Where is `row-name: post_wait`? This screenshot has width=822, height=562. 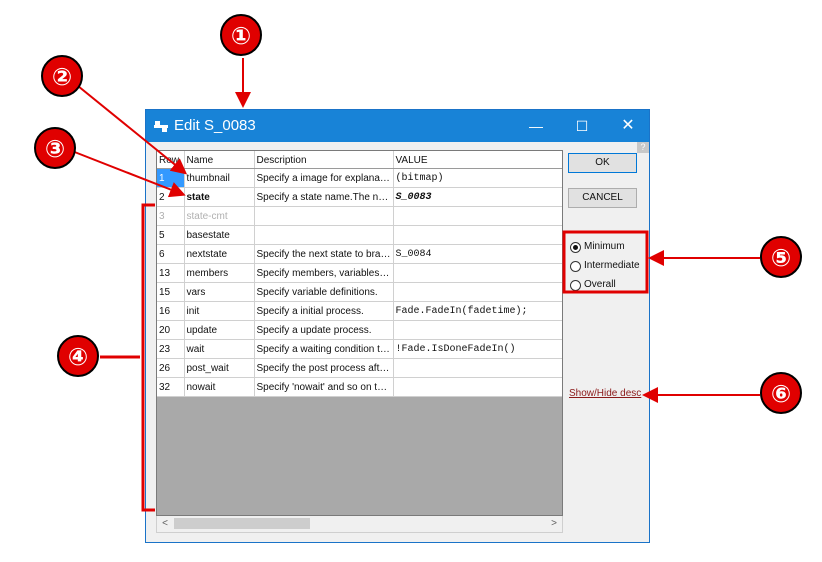
row-name: post_wait is located at coordinates (219, 368).